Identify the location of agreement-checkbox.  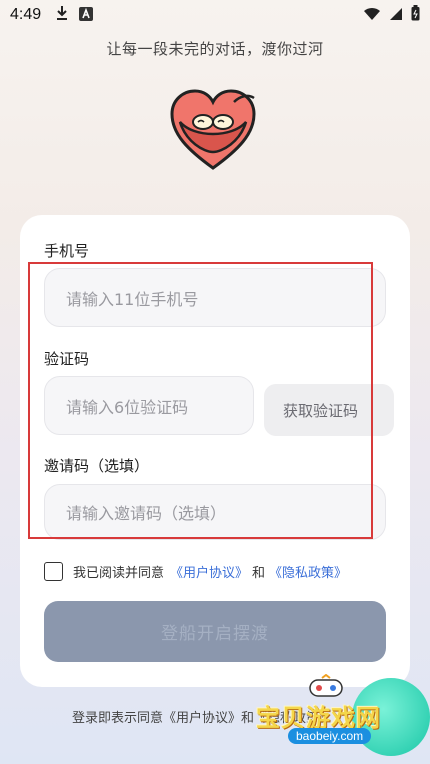
(53, 571).